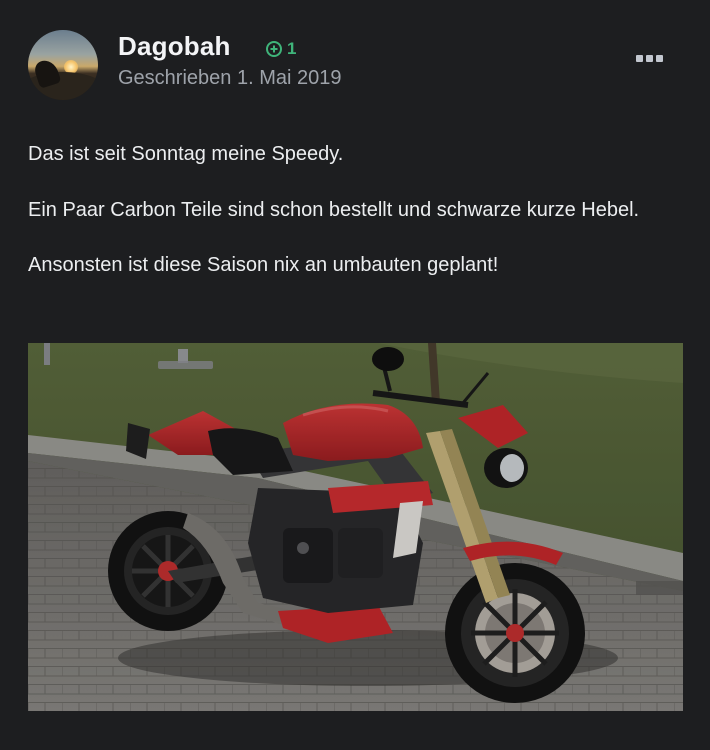 This screenshot has height=750, width=710. What do you see at coordinates (186, 154) in the screenshot?
I see `post-paragraph: Das ist seit Sonntag meine Speedy.` at bounding box center [186, 154].